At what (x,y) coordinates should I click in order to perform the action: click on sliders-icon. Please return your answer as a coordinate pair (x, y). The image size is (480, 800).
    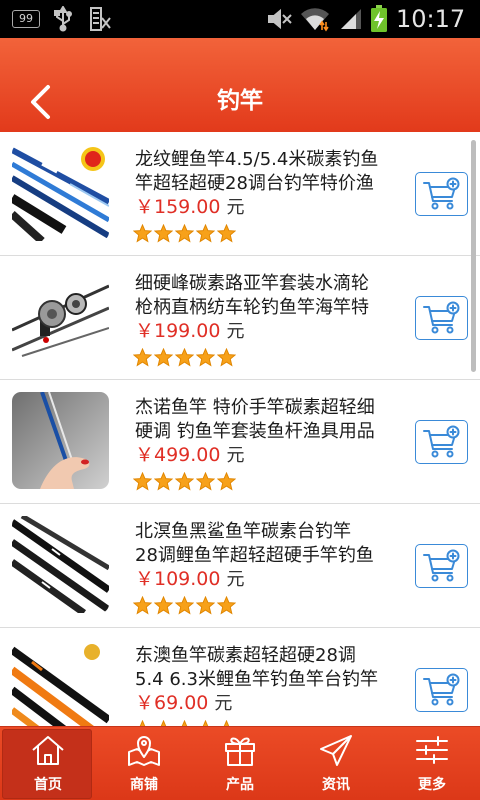
    Looking at the image, I should click on (432, 750).